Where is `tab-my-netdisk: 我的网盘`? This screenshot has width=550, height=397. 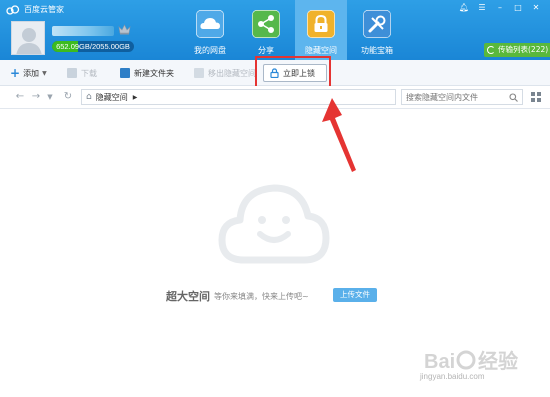 tab-my-netdisk: 我的网盘 is located at coordinates (210, 30).